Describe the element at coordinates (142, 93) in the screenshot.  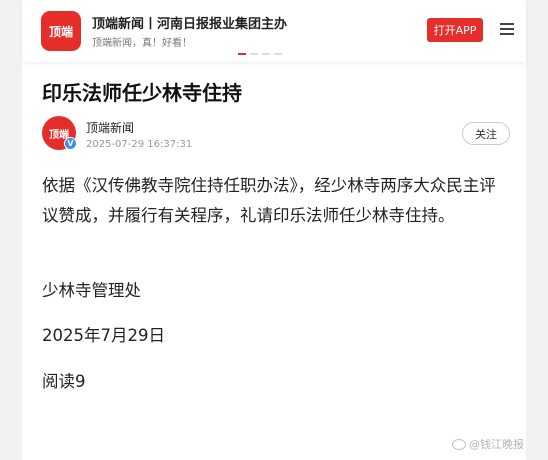
I see `article-title: 印乐法师任少林寺住持` at that location.